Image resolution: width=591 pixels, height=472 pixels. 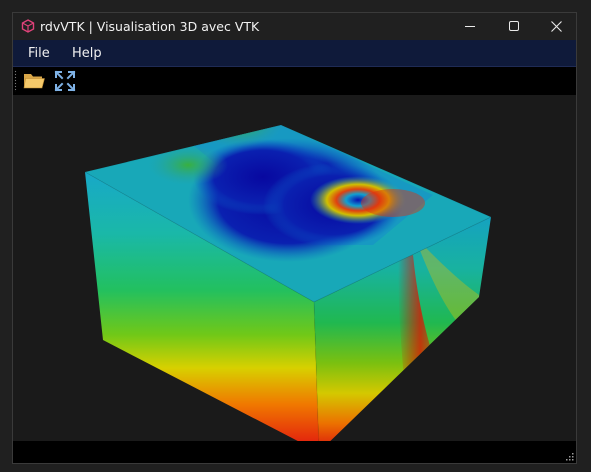 I want to click on maximize-button, so click(x=514, y=26).